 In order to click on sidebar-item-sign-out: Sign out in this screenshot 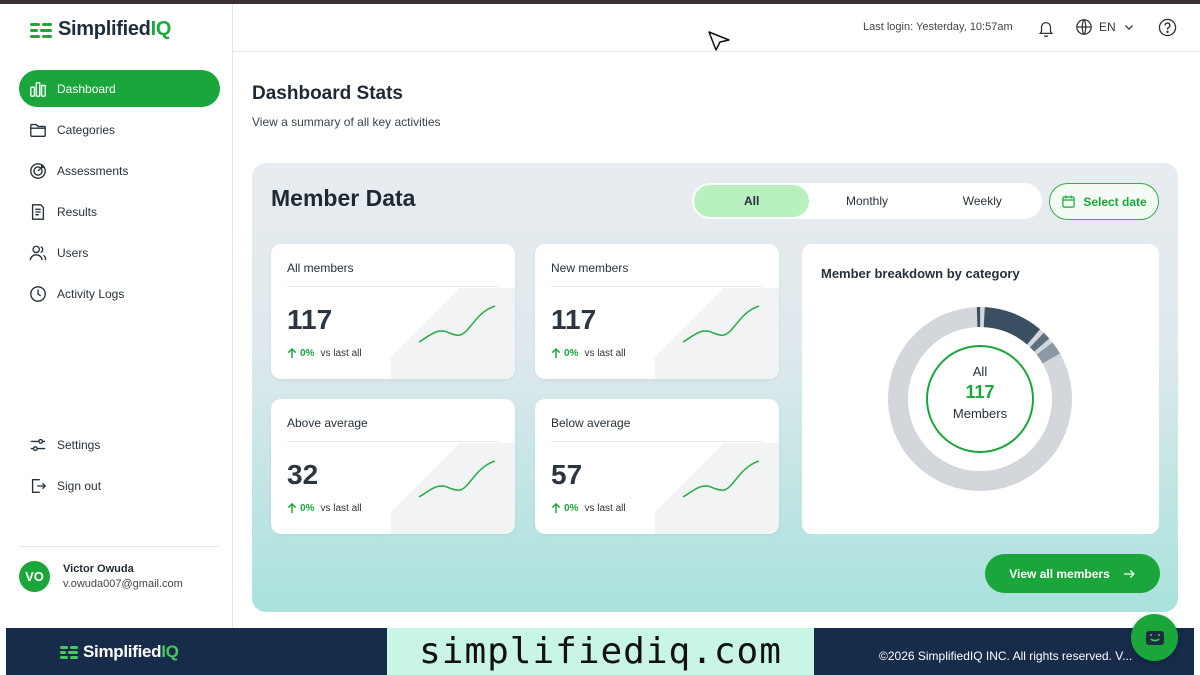, I will do `click(119, 485)`.